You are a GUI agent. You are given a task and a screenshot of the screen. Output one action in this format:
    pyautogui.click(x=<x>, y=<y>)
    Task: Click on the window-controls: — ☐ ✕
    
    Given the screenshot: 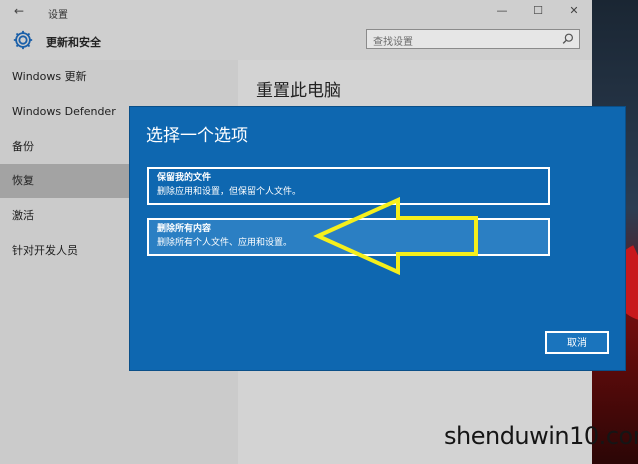 What is the action you would take?
    pyautogui.click(x=538, y=12)
    